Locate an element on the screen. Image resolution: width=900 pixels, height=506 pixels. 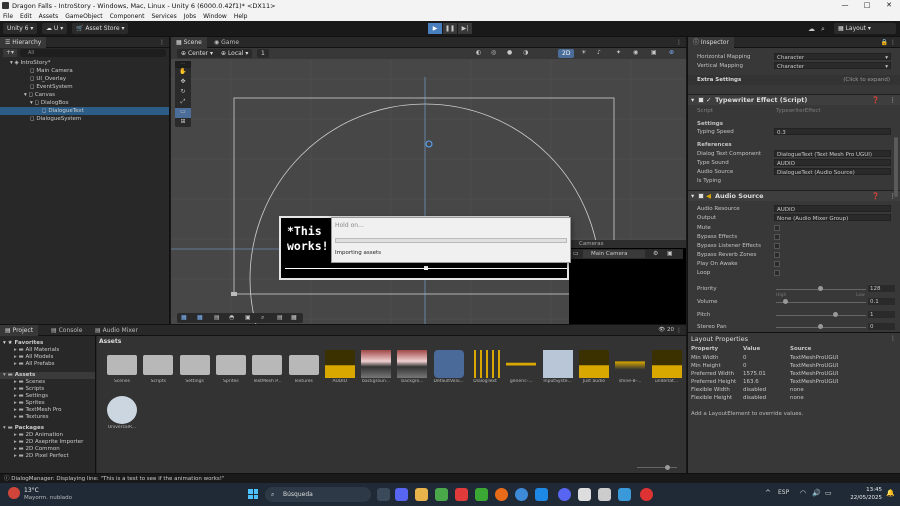
pause-button: ❚❚ is located at coordinates (450, 28).